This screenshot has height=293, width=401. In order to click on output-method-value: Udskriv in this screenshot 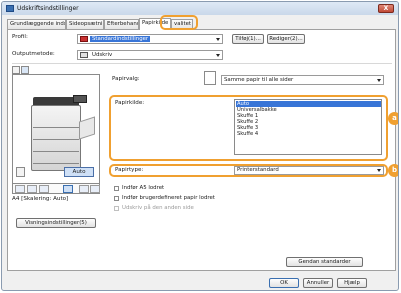, I will do `click(102, 55)`.